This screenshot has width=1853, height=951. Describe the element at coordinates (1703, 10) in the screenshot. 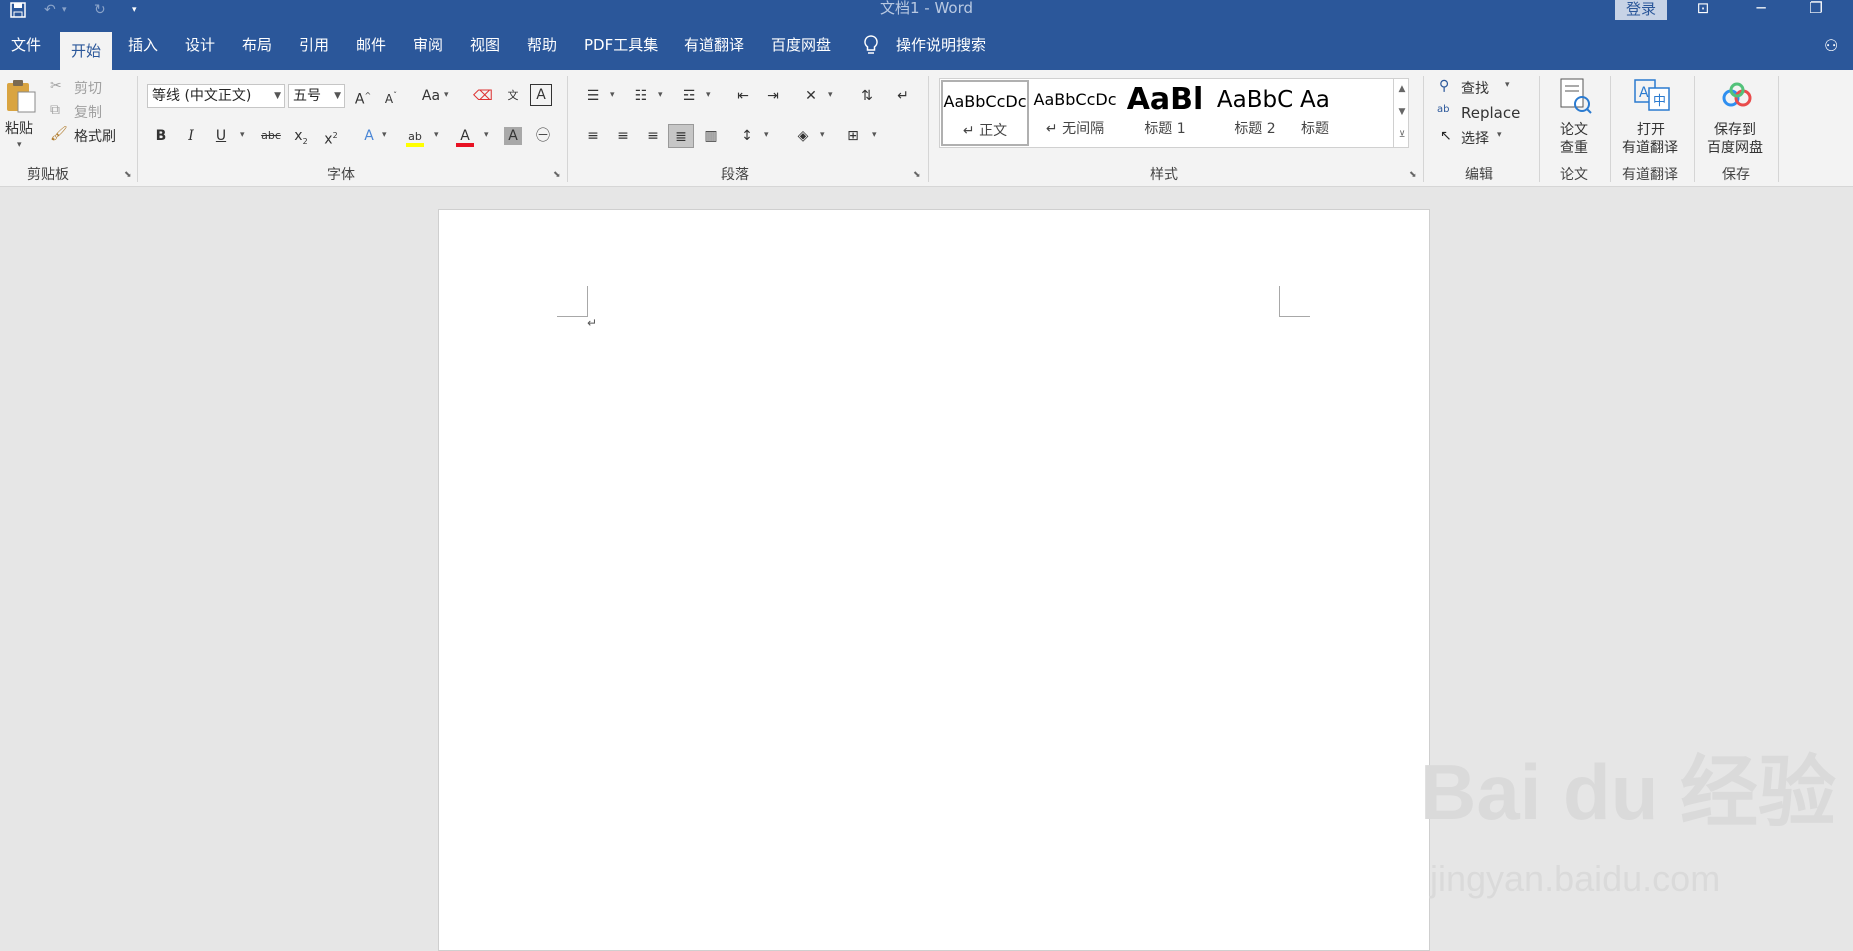

I see `ribbon-display-icon: ⊡` at that location.